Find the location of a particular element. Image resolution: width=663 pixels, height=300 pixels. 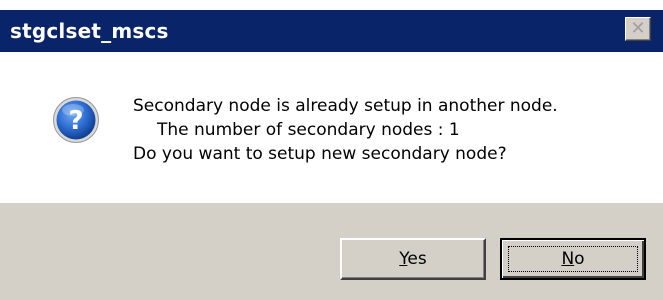

no-label-rest: o is located at coordinates (579, 259).